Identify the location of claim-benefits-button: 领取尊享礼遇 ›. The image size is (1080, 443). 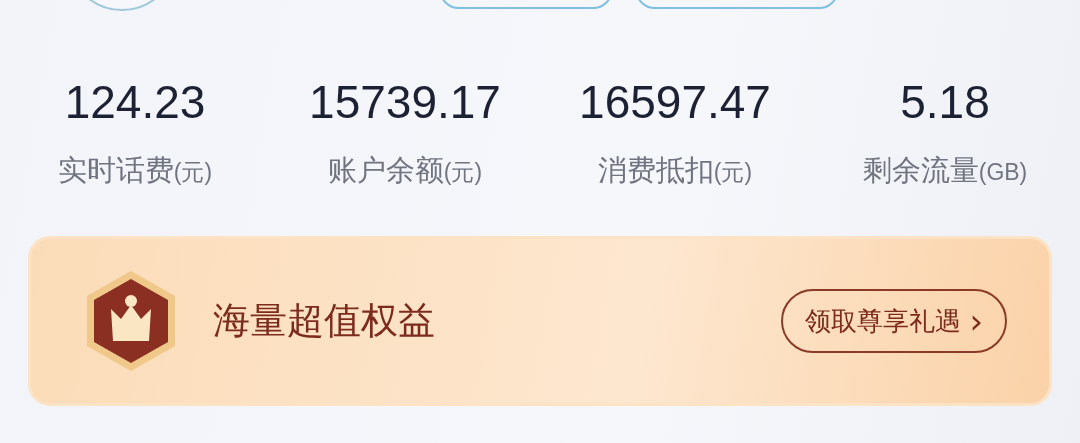
(894, 321).